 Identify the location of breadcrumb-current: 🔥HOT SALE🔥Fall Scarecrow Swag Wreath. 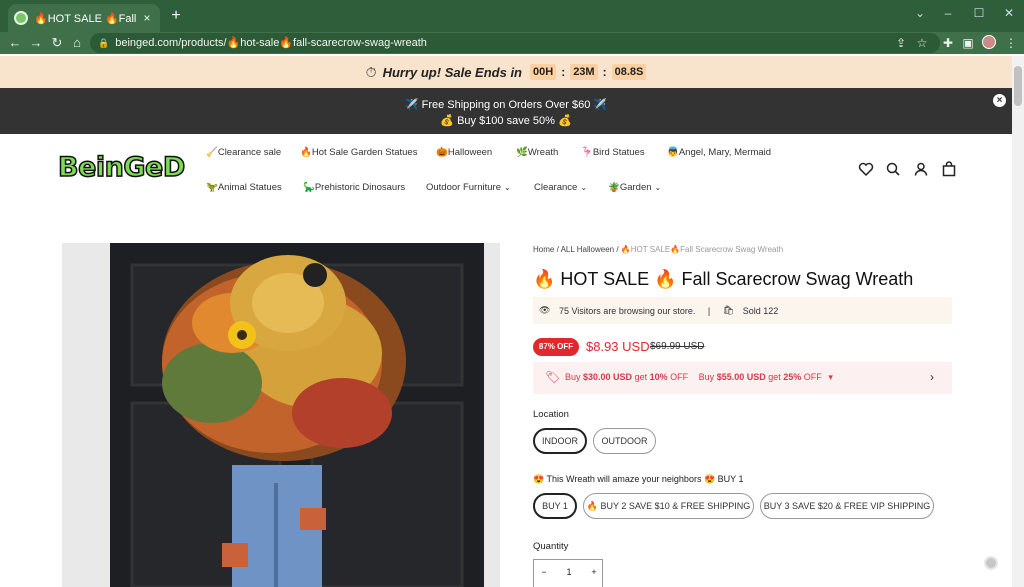
(702, 249).